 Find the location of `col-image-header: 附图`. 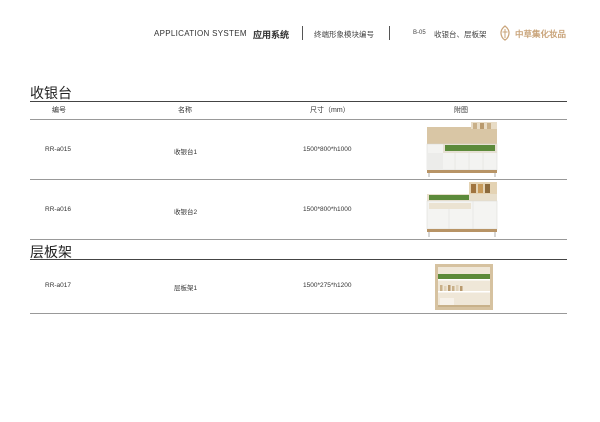

col-image-header: 附图 is located at coordinates (461, 110).